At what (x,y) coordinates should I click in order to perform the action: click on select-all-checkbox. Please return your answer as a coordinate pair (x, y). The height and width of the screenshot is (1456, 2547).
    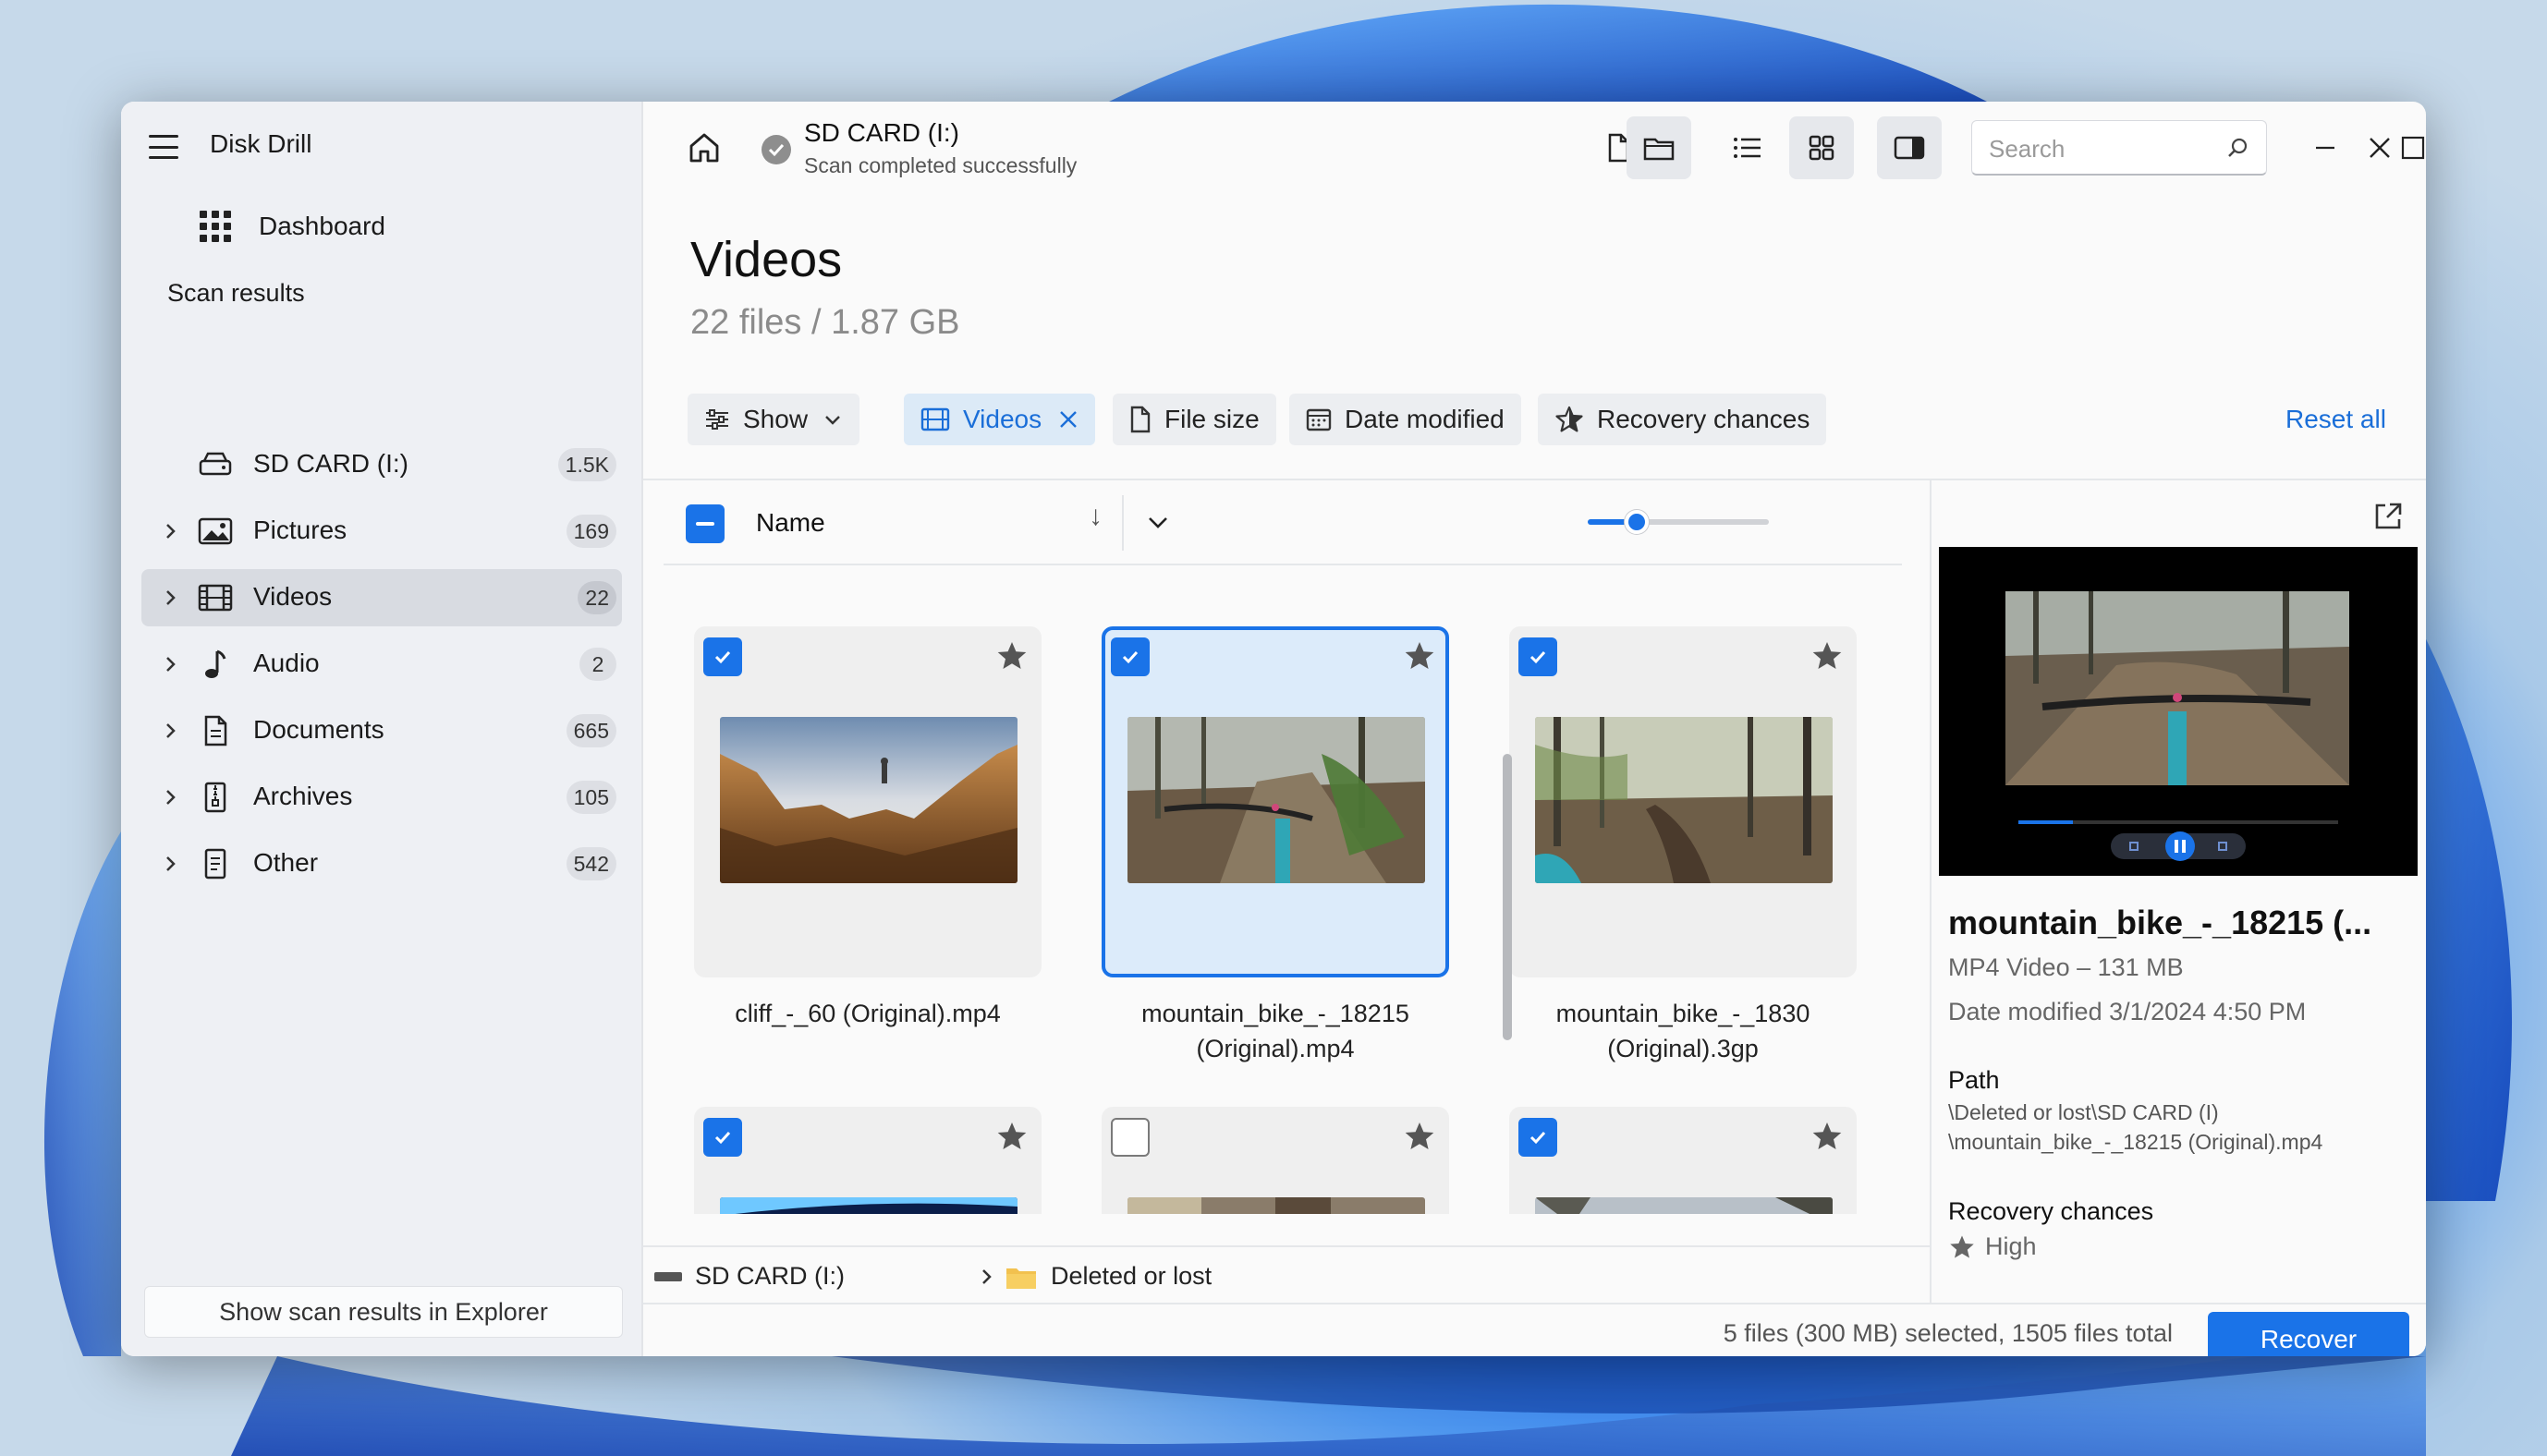
    Looking at the image, I should click on (705, 523).